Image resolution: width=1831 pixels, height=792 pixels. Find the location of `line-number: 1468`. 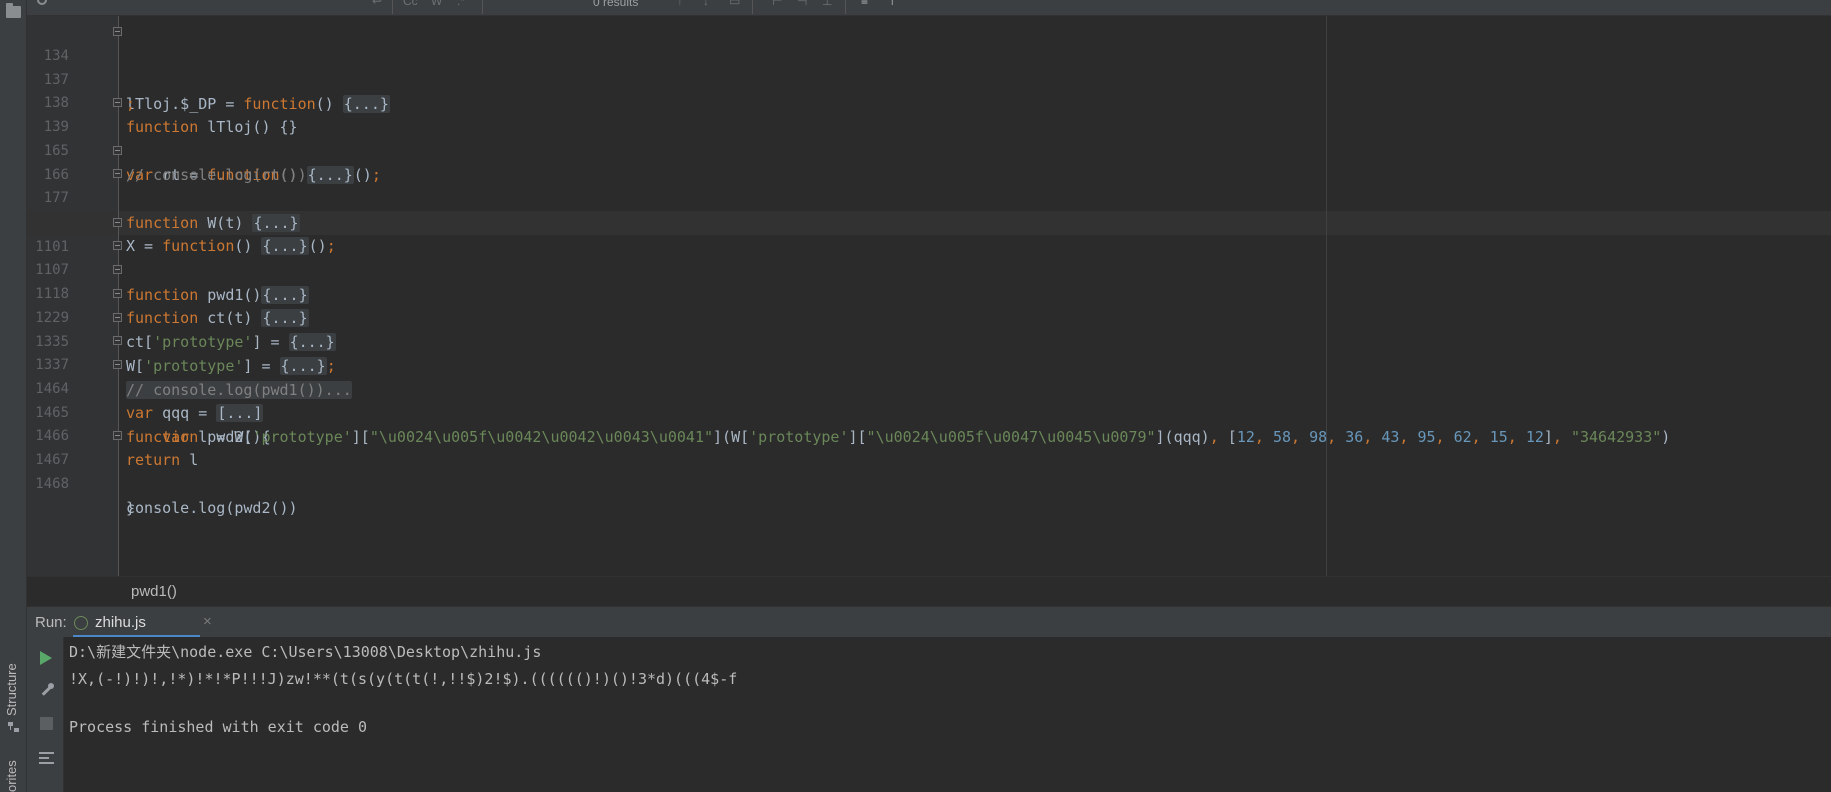

line-number: 1468 is located at coordinates (52, 484).